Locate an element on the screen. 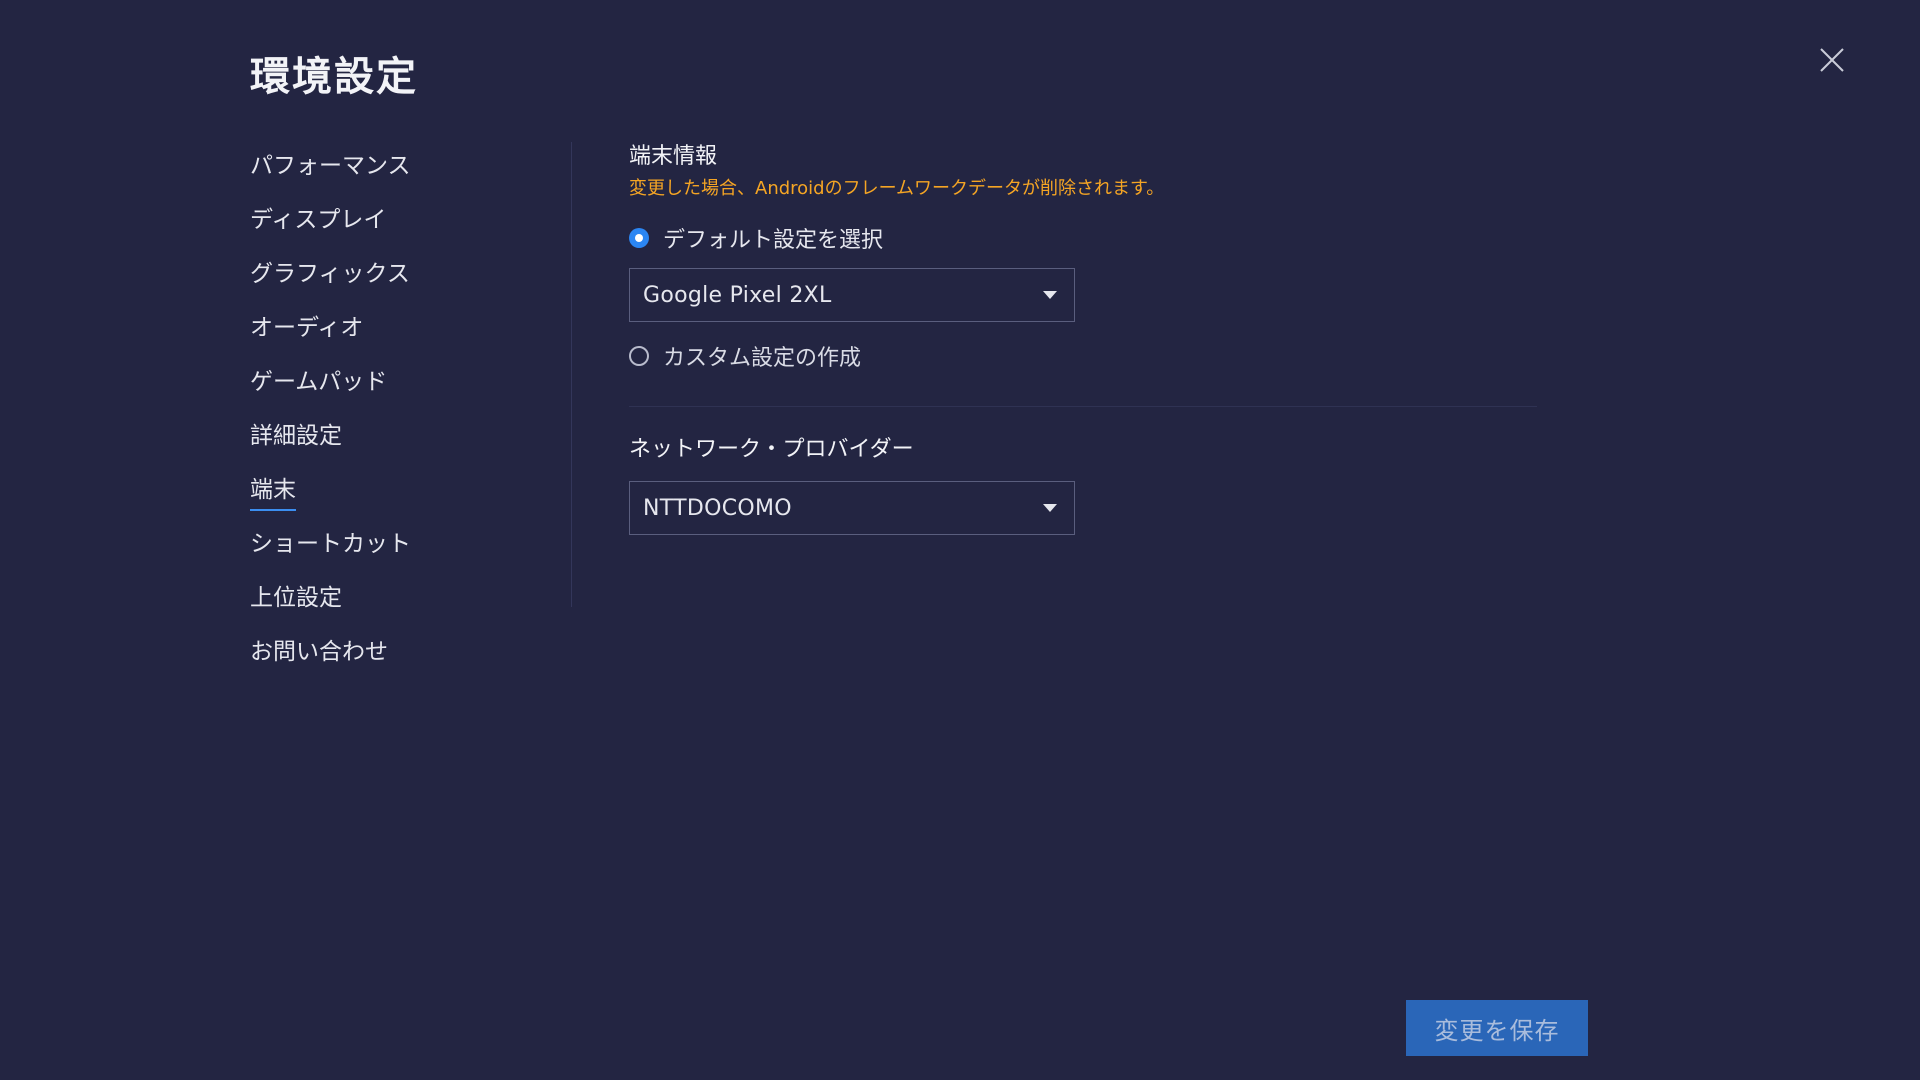 The height and width of the screenshot is (1080, 1920). network-provider-select: NTTDOCOMO is located at coordinates (852, 508).